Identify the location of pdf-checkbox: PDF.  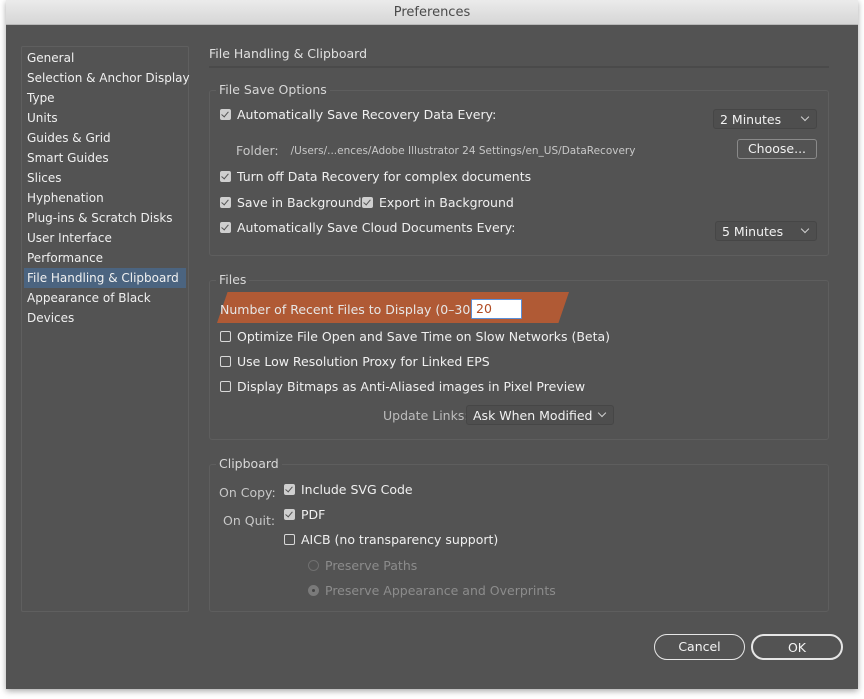
(304, 514).